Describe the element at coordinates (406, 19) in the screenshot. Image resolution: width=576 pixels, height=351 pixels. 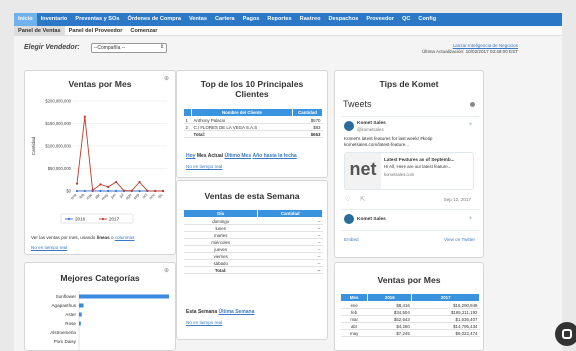
I see `nav-tab: QC` at that location.